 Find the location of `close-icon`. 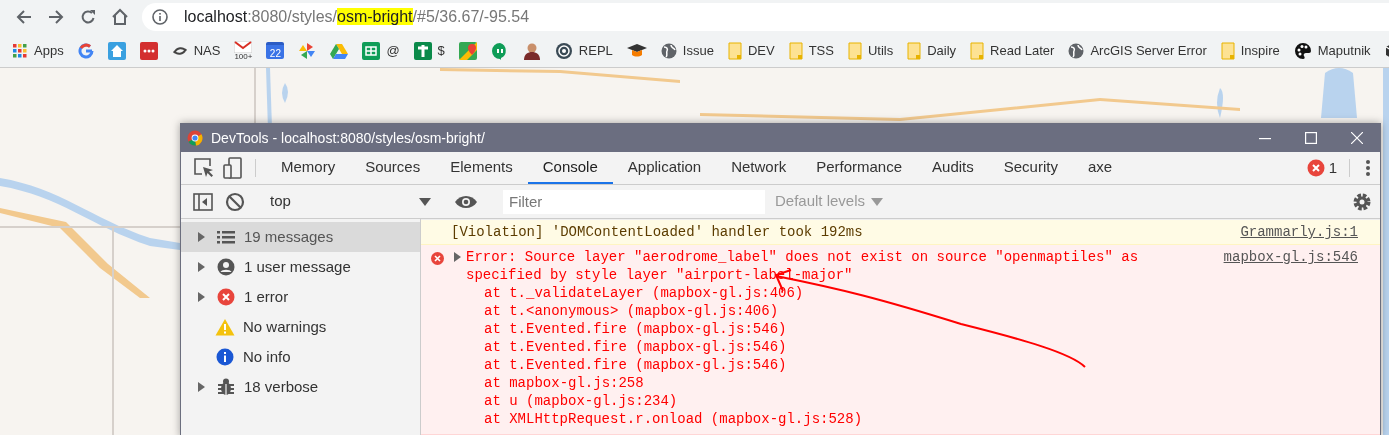

close-icon is located at coordinates (1357, 138).